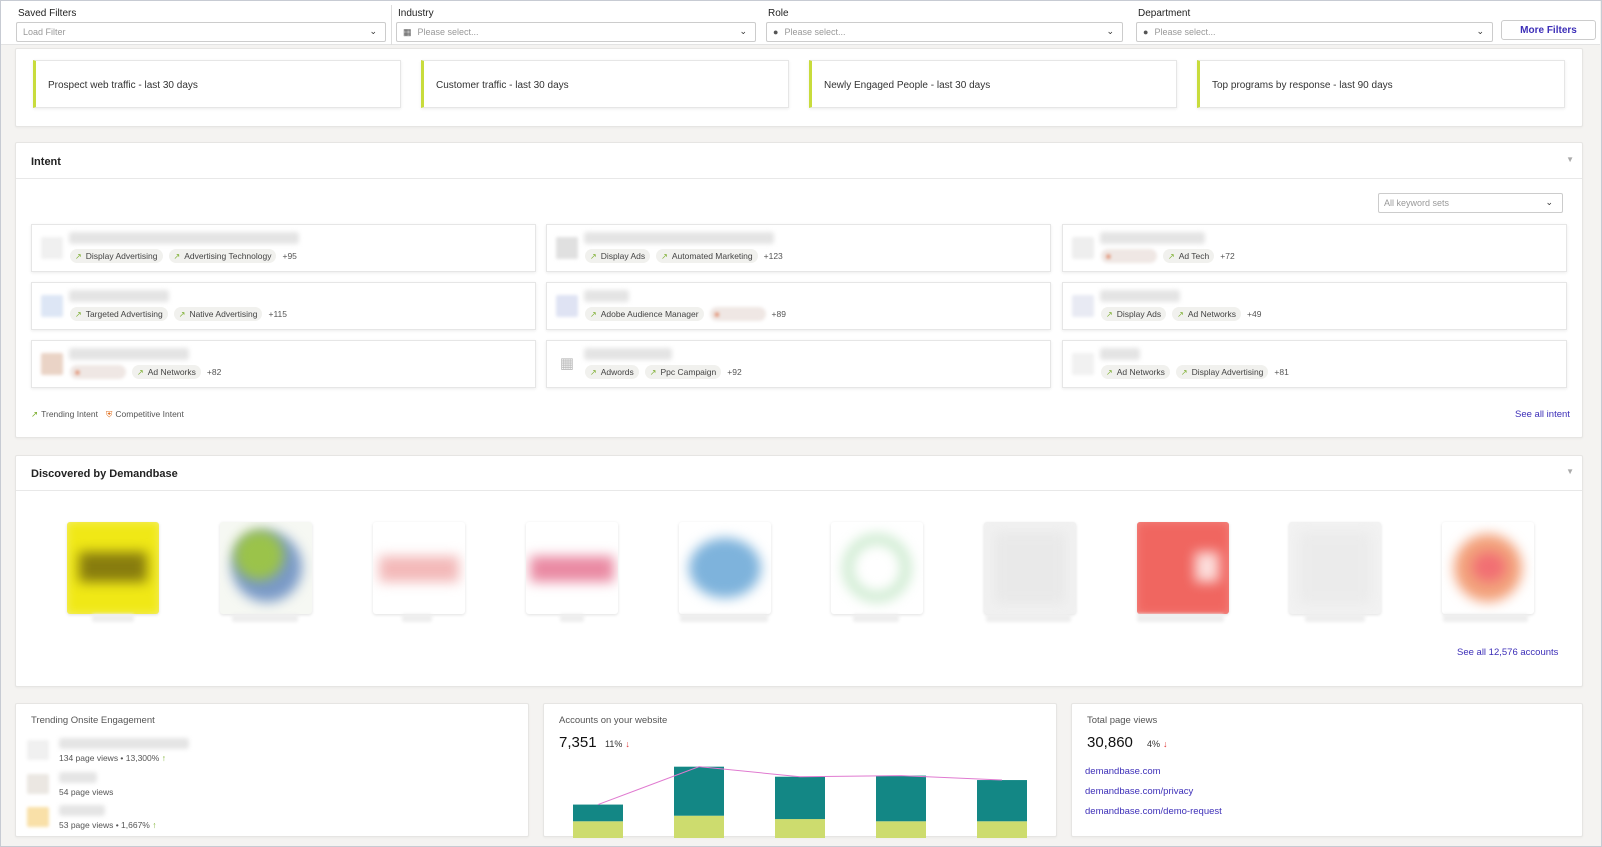 The width and height of the screenshot is (1602, 847). I want to click on intent-card: ■ ↗ Ad Tech +72, so click(1314, 248).